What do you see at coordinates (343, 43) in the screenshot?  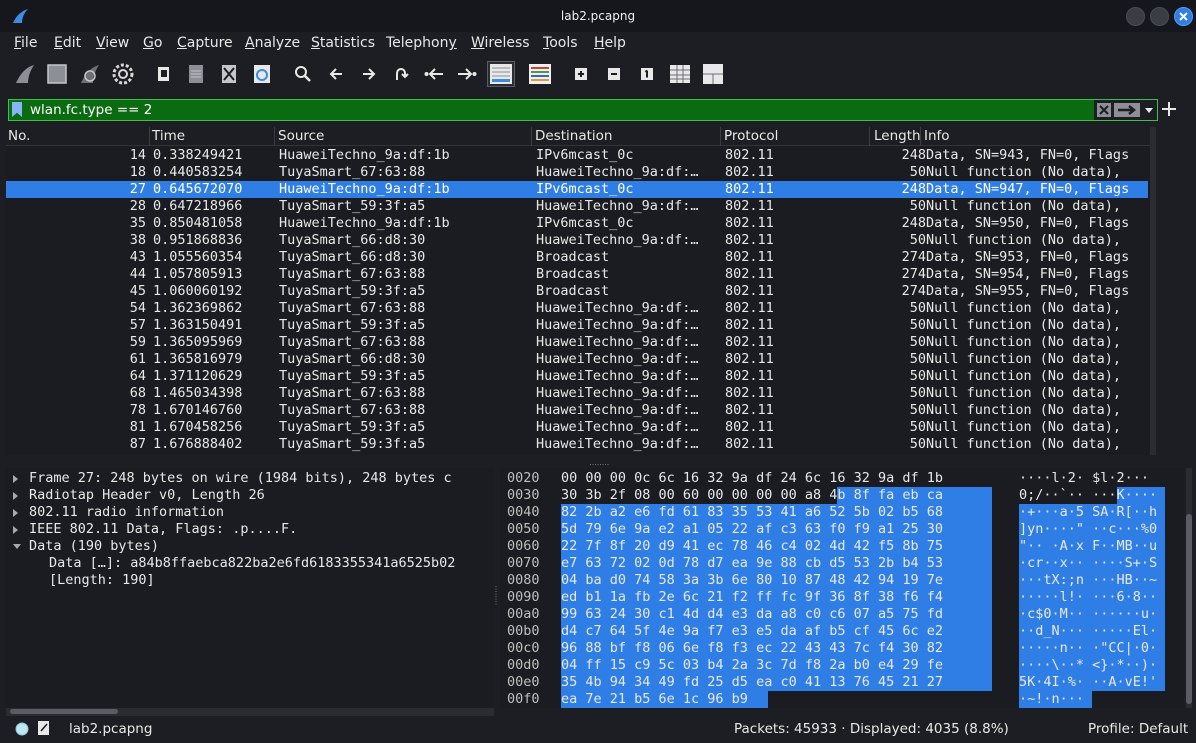 I see `menu-statistics: Statistics` at bounding box center [343, 43].